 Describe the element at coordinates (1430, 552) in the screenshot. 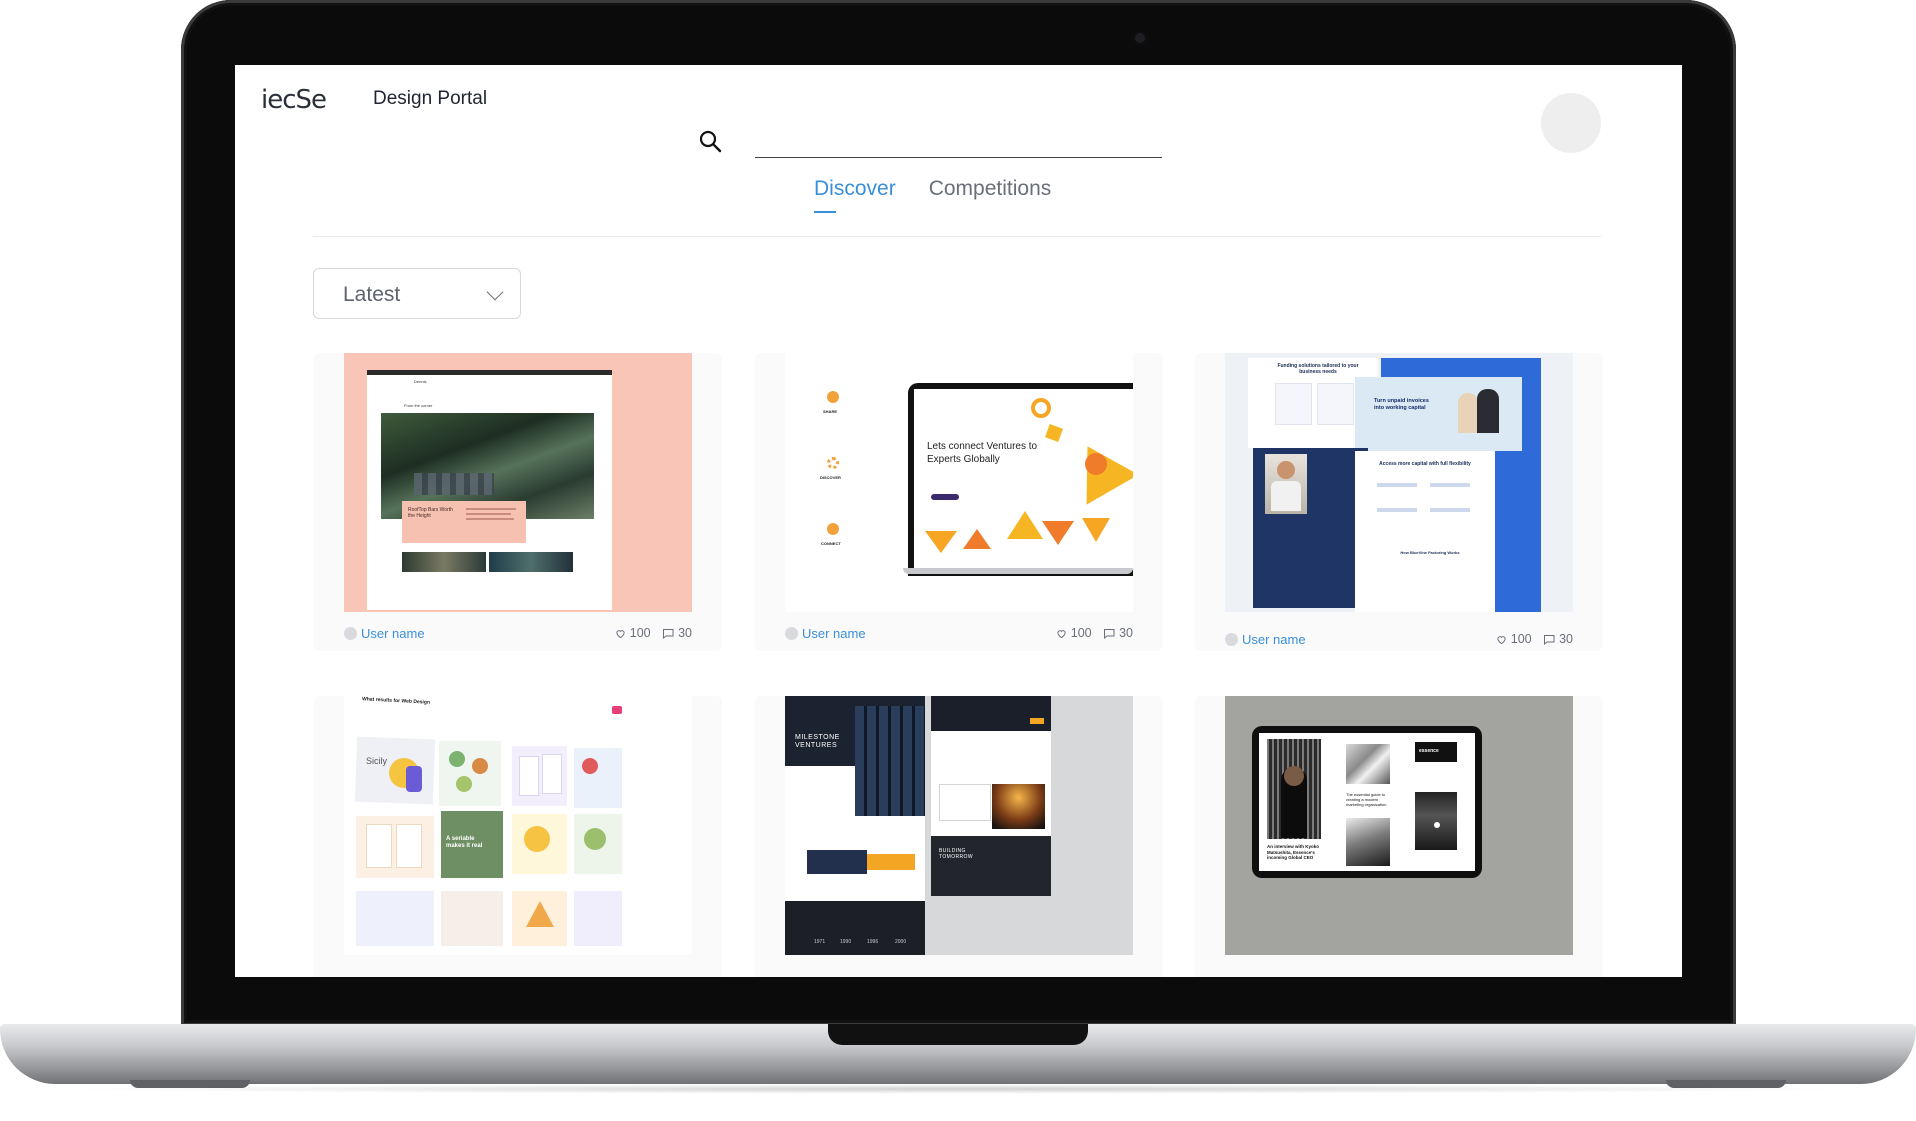

I see `preview-footer: How BlueVine Factoring Works` at that location.